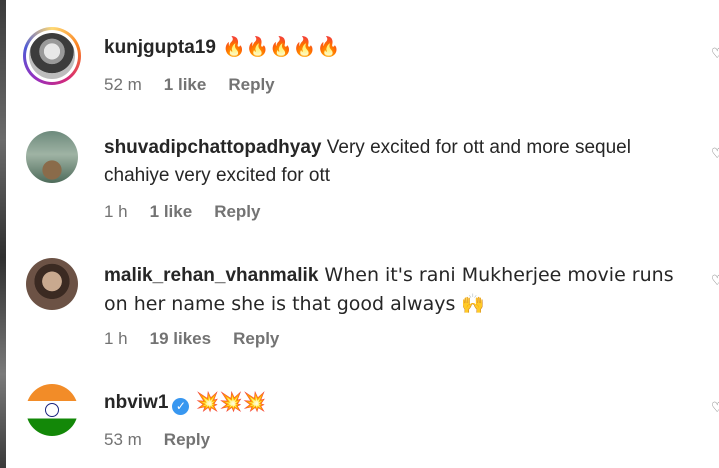 This screenshot has height=468, width=719. Describe the element at coordinates (157, 440) in the screenshot. I see `comment-meta: 53 m Reply` at that location.